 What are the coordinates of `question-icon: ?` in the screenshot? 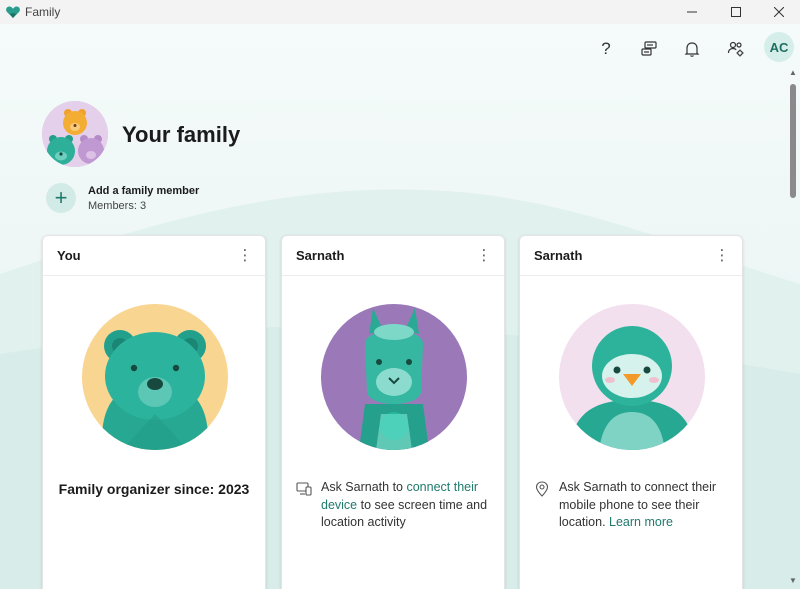 It's located at (606, 48).